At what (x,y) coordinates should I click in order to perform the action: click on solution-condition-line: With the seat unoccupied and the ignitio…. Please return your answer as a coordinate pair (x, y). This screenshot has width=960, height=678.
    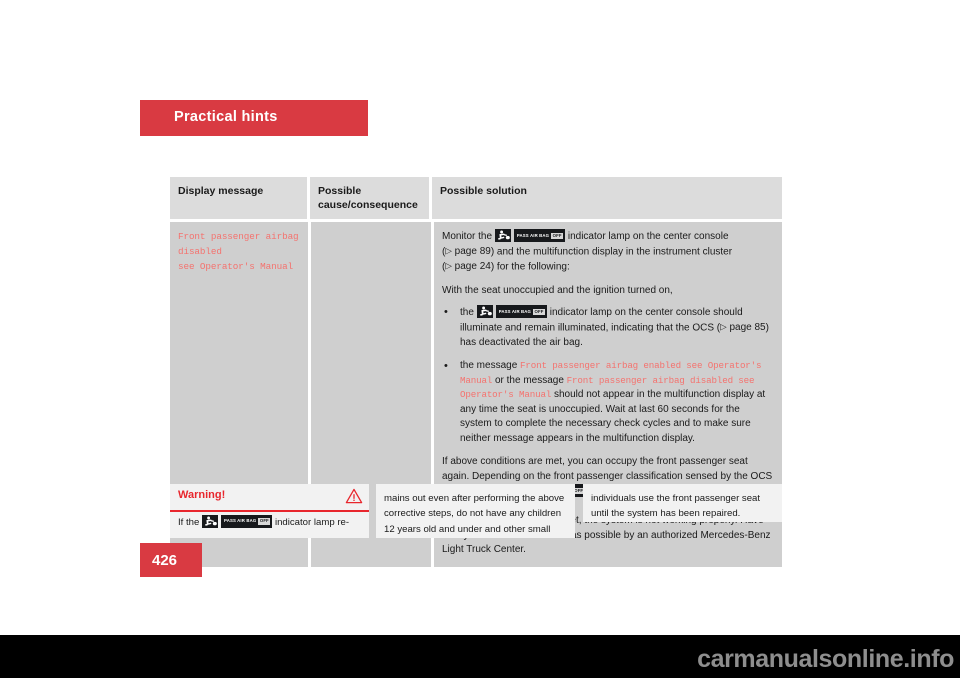
    Looking at the image, I should click on (557, 290).